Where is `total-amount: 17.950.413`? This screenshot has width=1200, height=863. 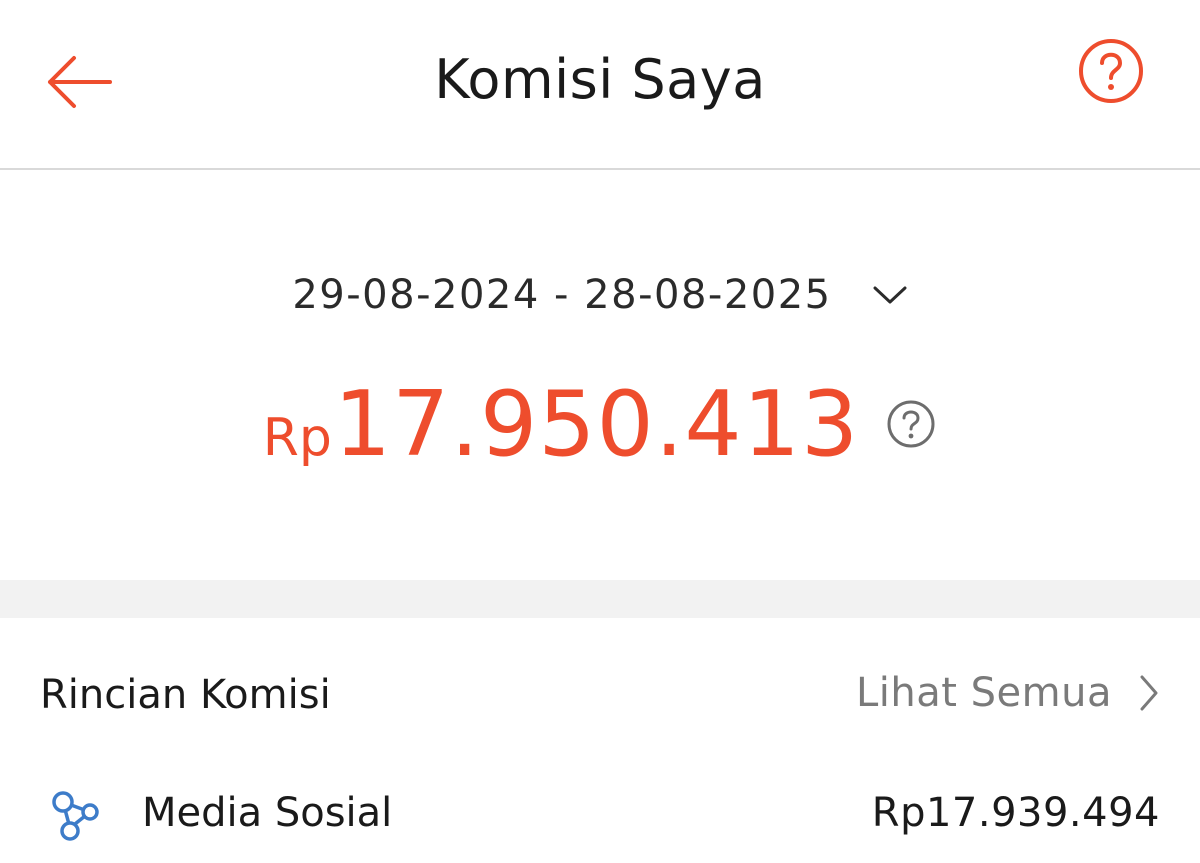 total-amount: 17.950.413 is located at coordinates (596, 424).